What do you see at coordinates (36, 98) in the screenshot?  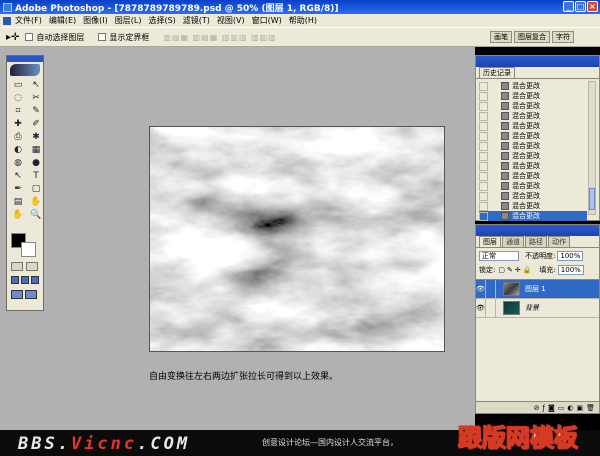 I see `magic-wand-tool-icon: ✂` at bounding box center [36, 98].